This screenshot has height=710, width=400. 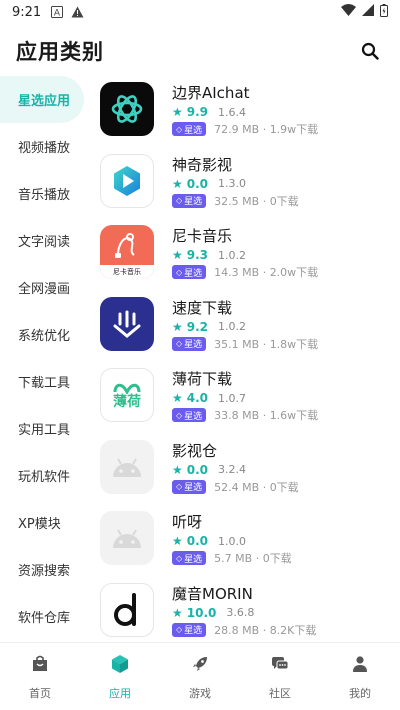 I want to click on sidebar-item-device: 玩机软件, so click(x=44, y=475).